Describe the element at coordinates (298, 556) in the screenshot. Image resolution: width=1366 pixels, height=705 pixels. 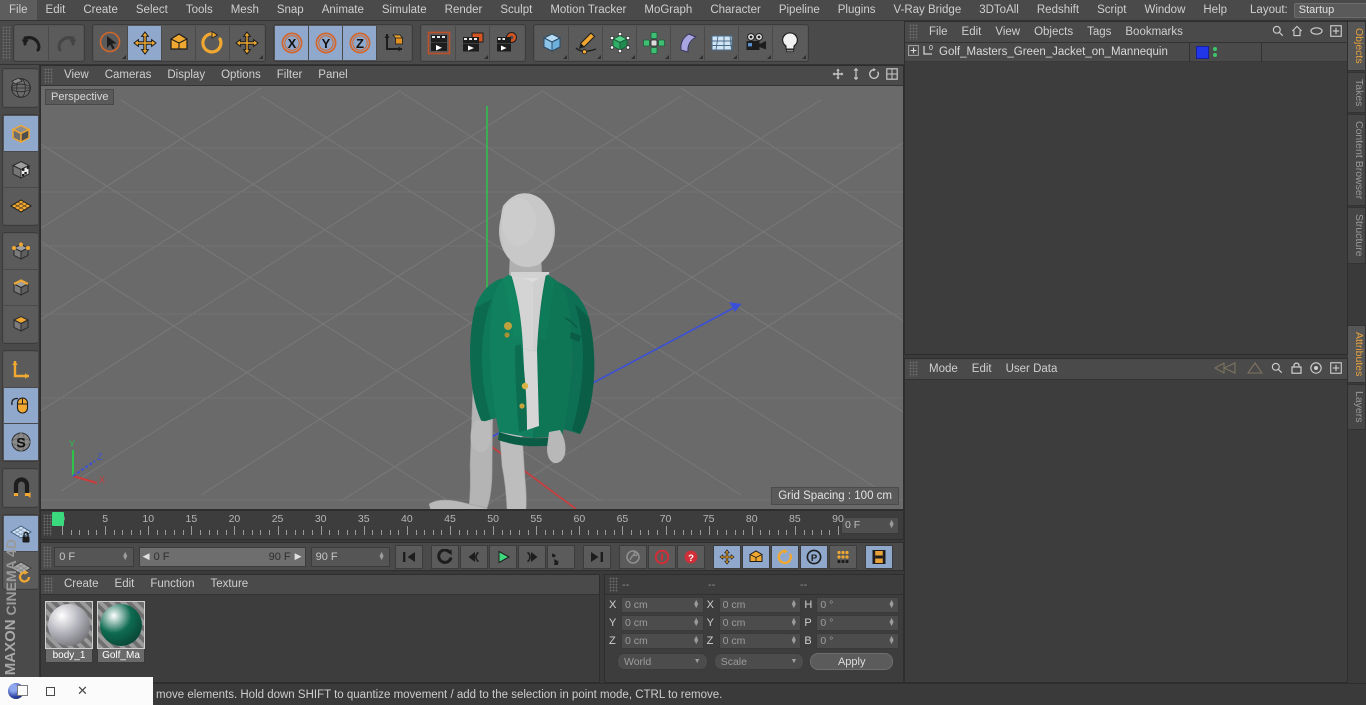
I see `range-right-arrow-icon: ▶` at that location.